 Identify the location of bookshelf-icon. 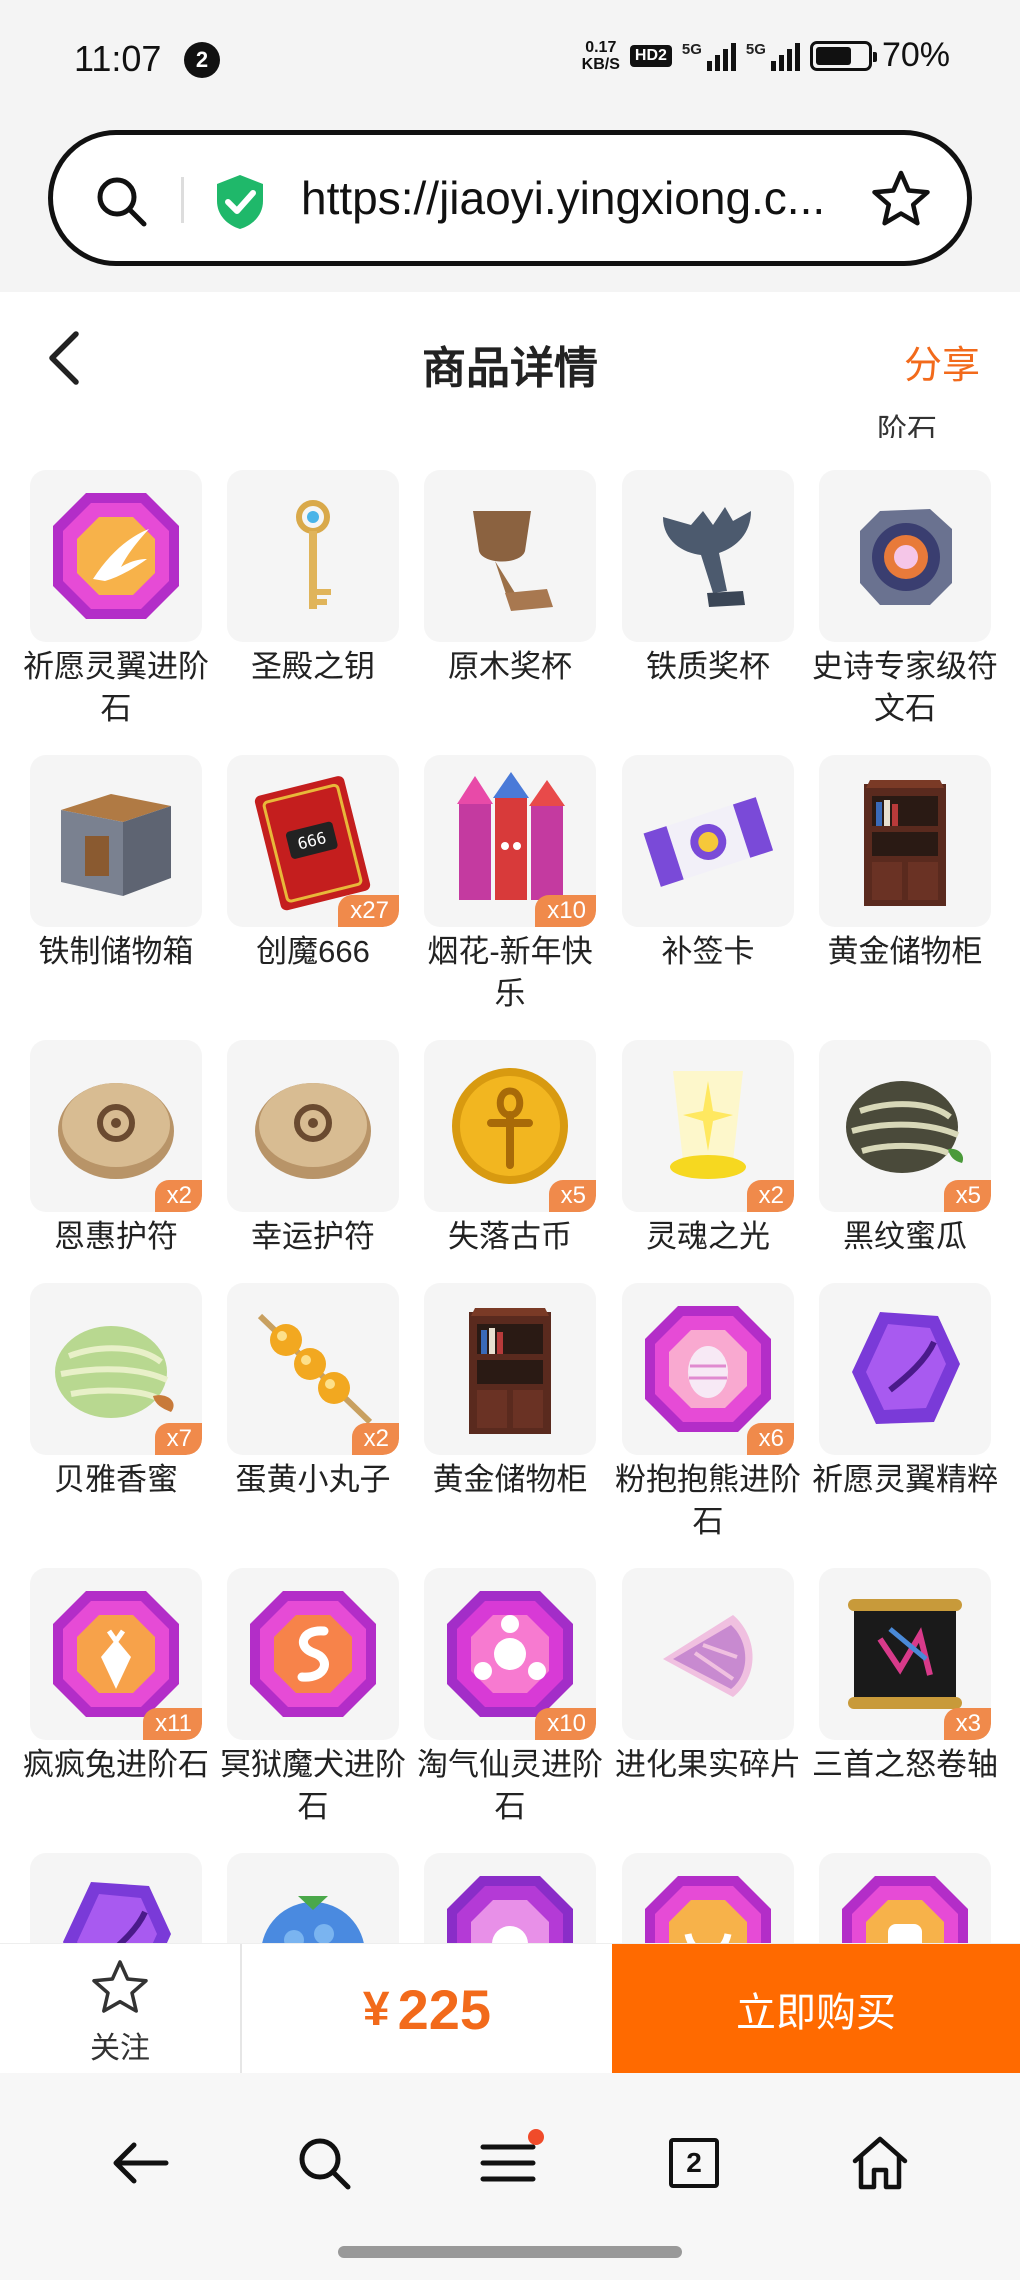
(905, 841).